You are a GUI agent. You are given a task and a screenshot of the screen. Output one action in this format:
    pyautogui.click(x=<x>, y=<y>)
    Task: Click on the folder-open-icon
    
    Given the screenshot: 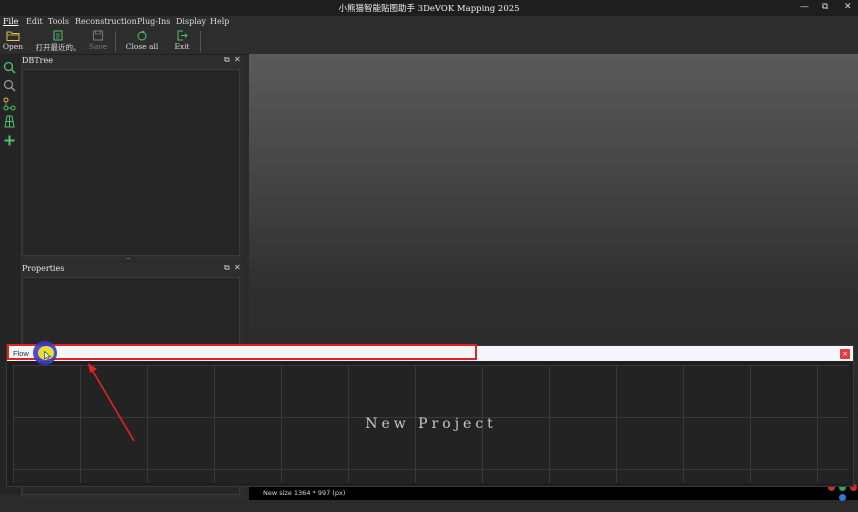 What is the action you would take?
    pyautogui.click(x=13, y=36)
    